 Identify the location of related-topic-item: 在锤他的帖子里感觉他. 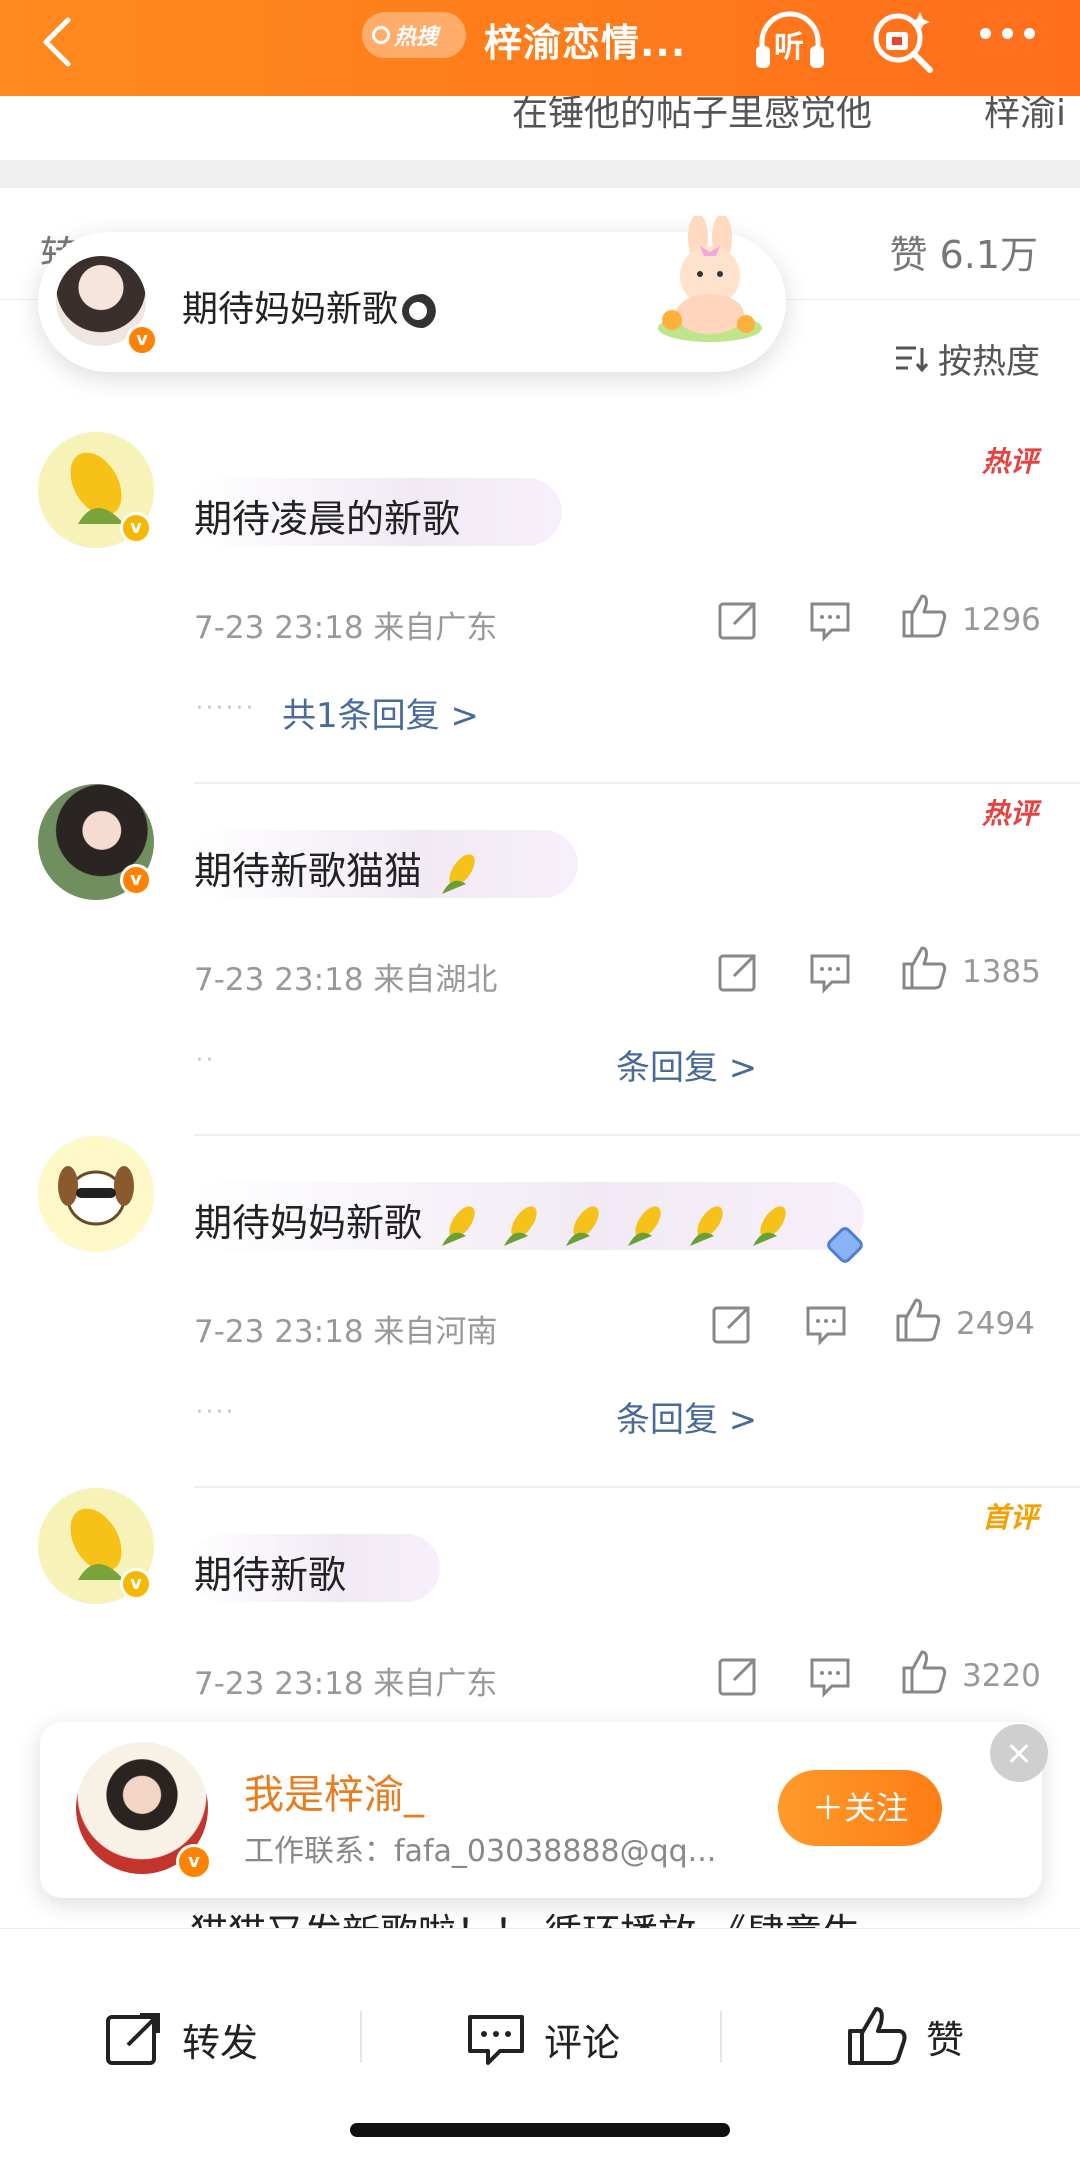
(692, 116).